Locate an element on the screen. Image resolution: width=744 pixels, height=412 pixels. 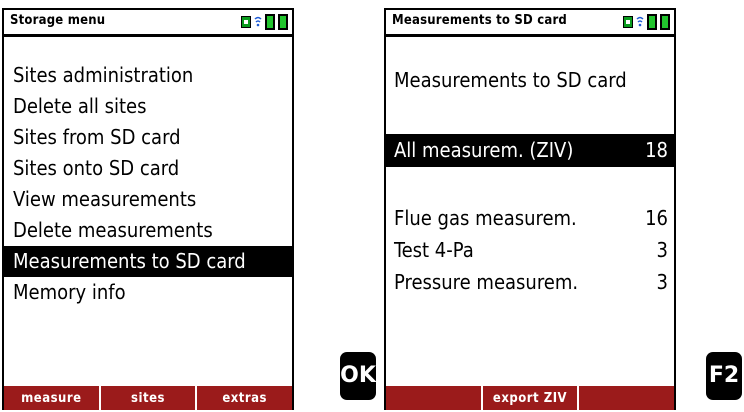
screen-title: Measurements to SD card is located at coordinates (480, 20).